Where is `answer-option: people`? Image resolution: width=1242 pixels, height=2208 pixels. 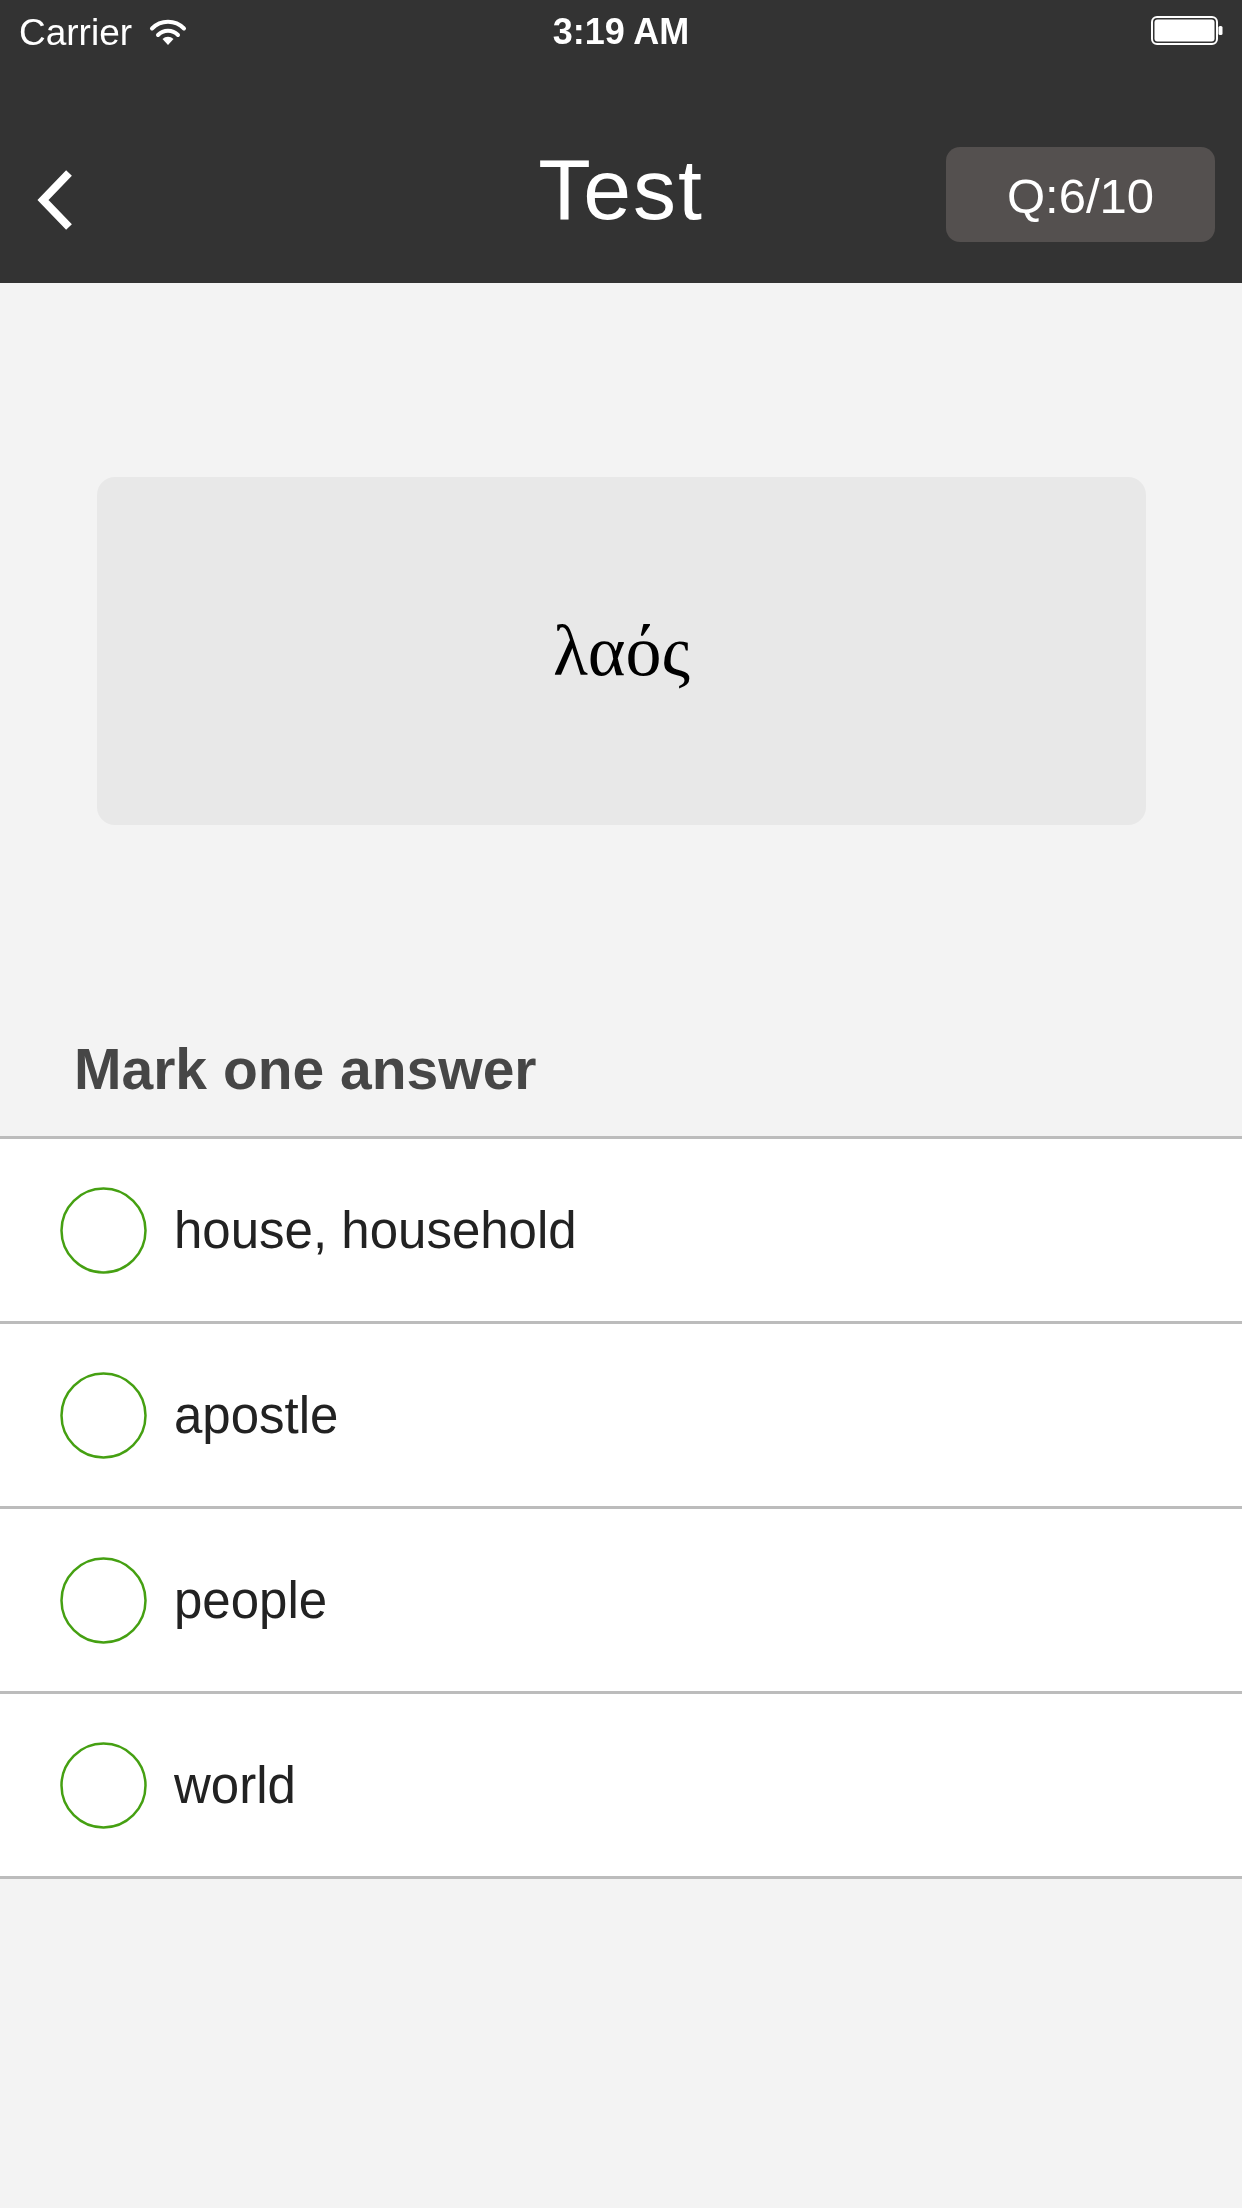 answer-option: people is located at coordinates (621, 1601).